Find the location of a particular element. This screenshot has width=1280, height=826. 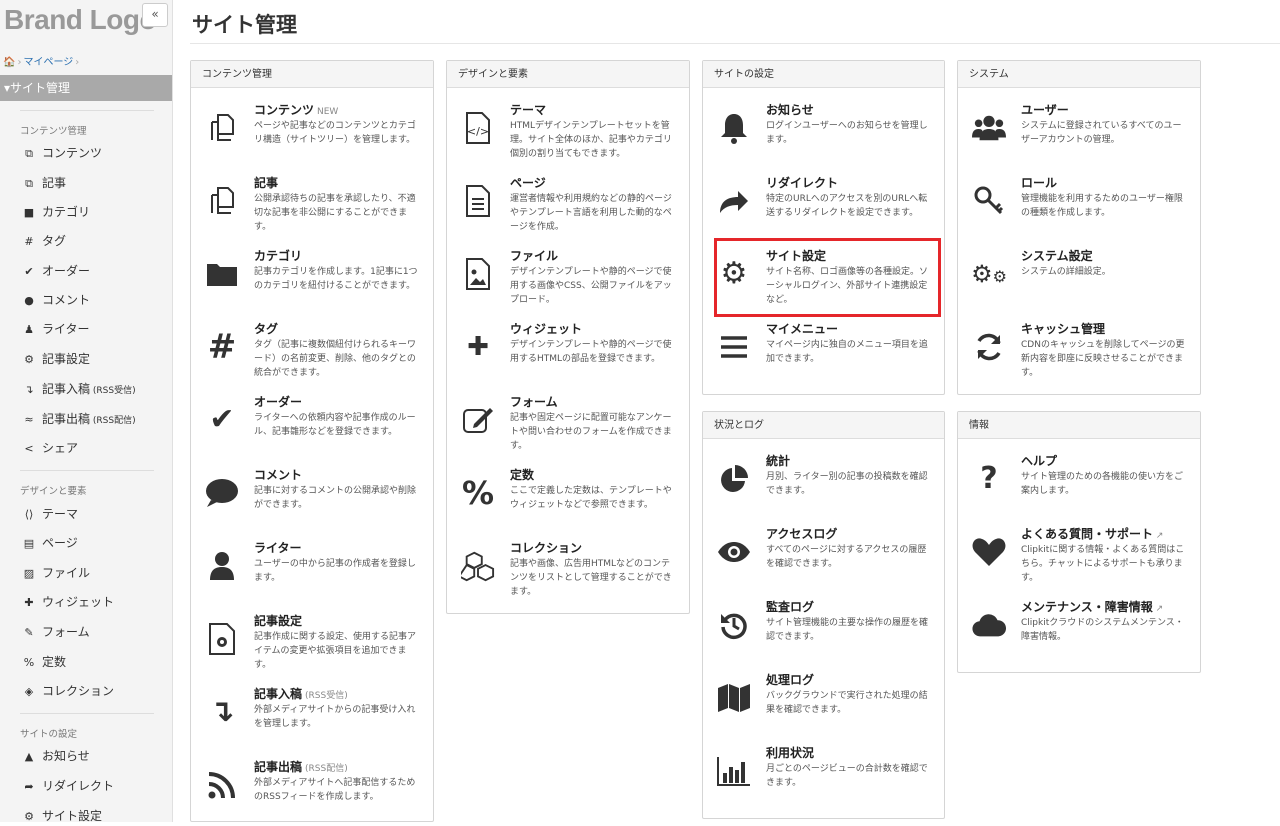

sidebar-item: ✔ オーダー is located at coordinates (56, 270).